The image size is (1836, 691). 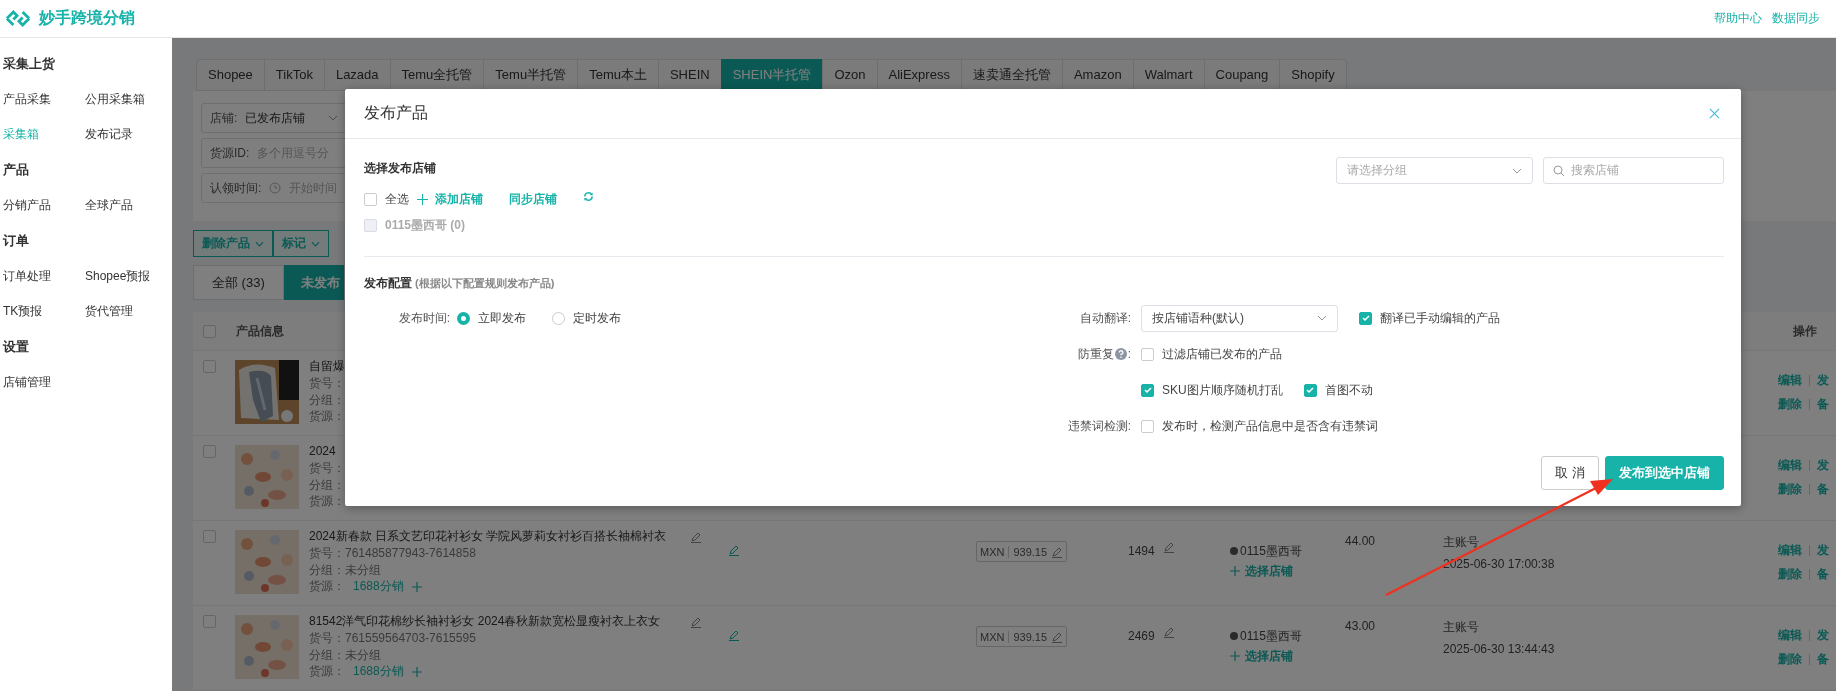 What do you see at coordinates (356, 75) in the screenshot?
I see `platform-tab: Lazada` at bounding box center [356, 75].